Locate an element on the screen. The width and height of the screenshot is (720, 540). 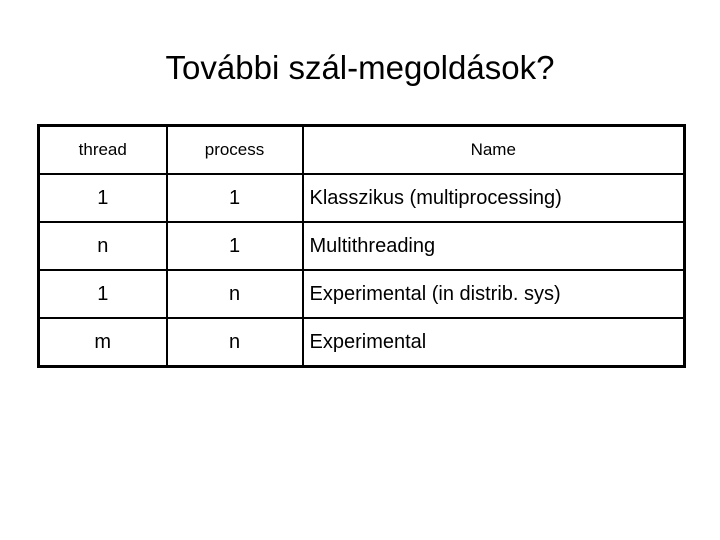
table-header-row: thread process Name is located at coordinates (361, 149).